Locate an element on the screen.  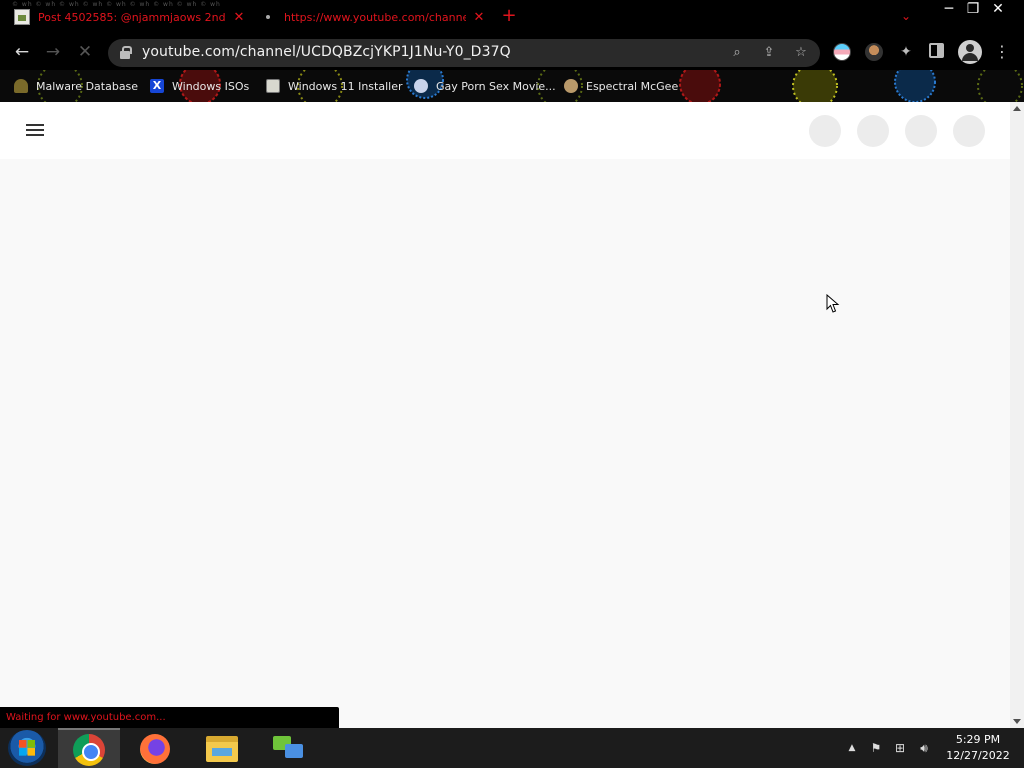
firefox-icon is located at coordinates (155, 749).